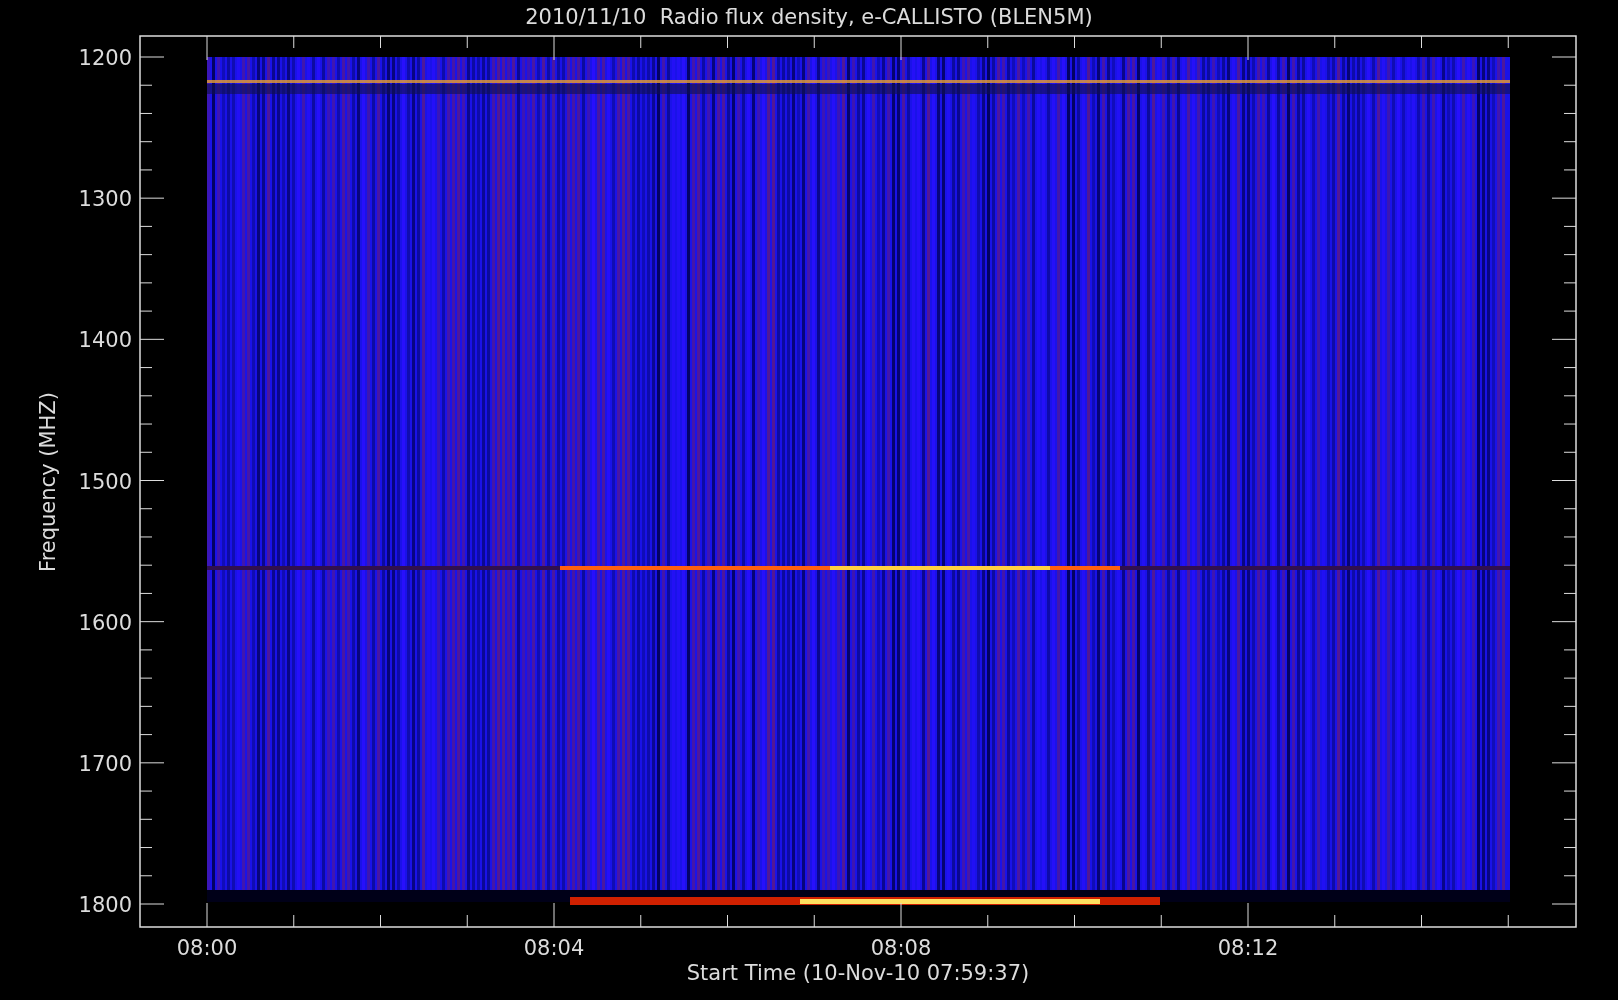 The width and height of the screenshot is (1618, 1000). What do you see at coordinates (48, 482) in the screenshot?
I see `y-axis-label: Frequency (MHZ)` at bounding box center [48, 482].